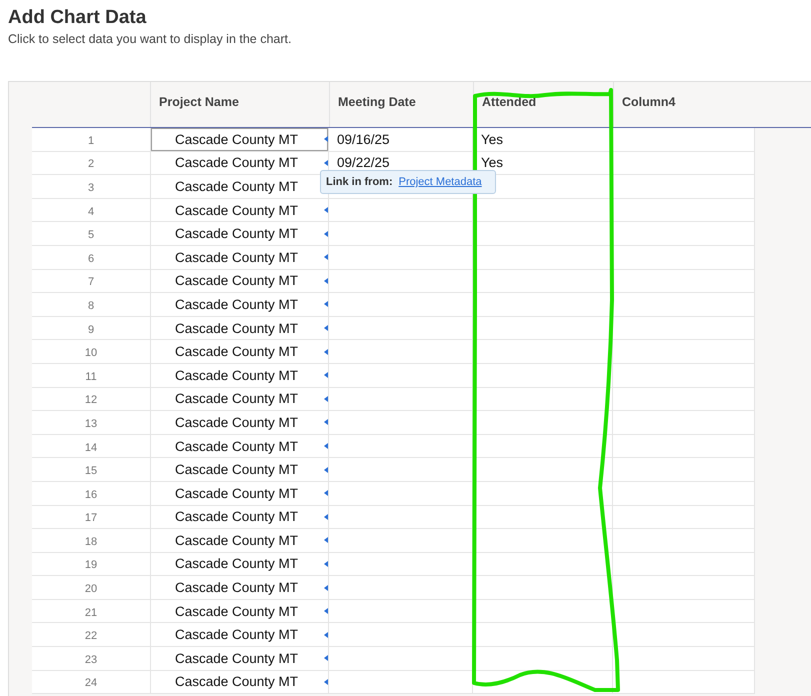  I want to click on row-number: 11, so click(91, 376).